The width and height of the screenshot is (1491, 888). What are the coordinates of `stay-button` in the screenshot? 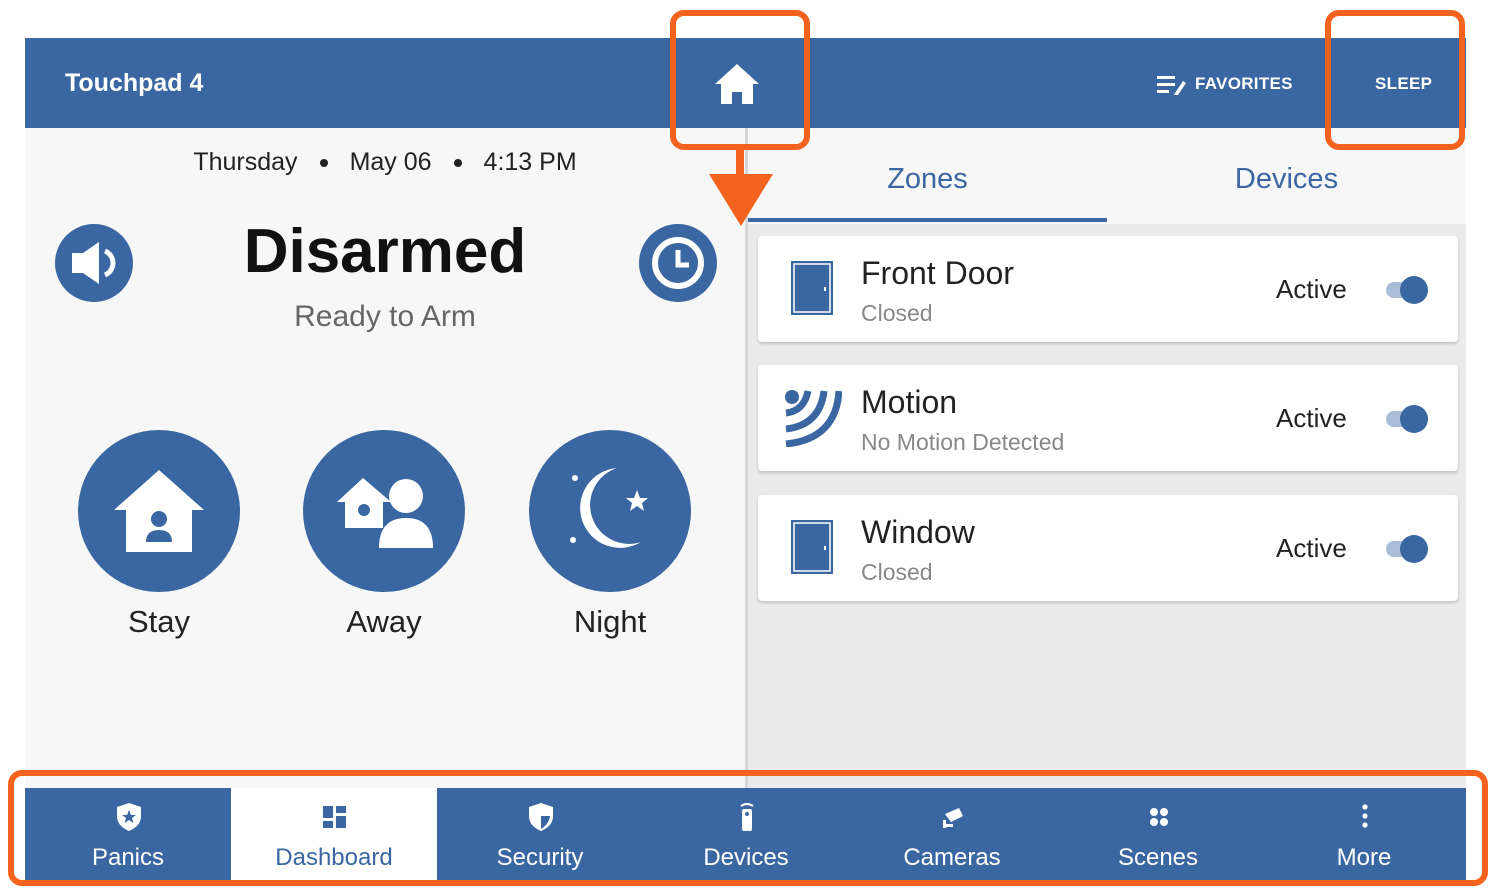 It's located at (159, 511).